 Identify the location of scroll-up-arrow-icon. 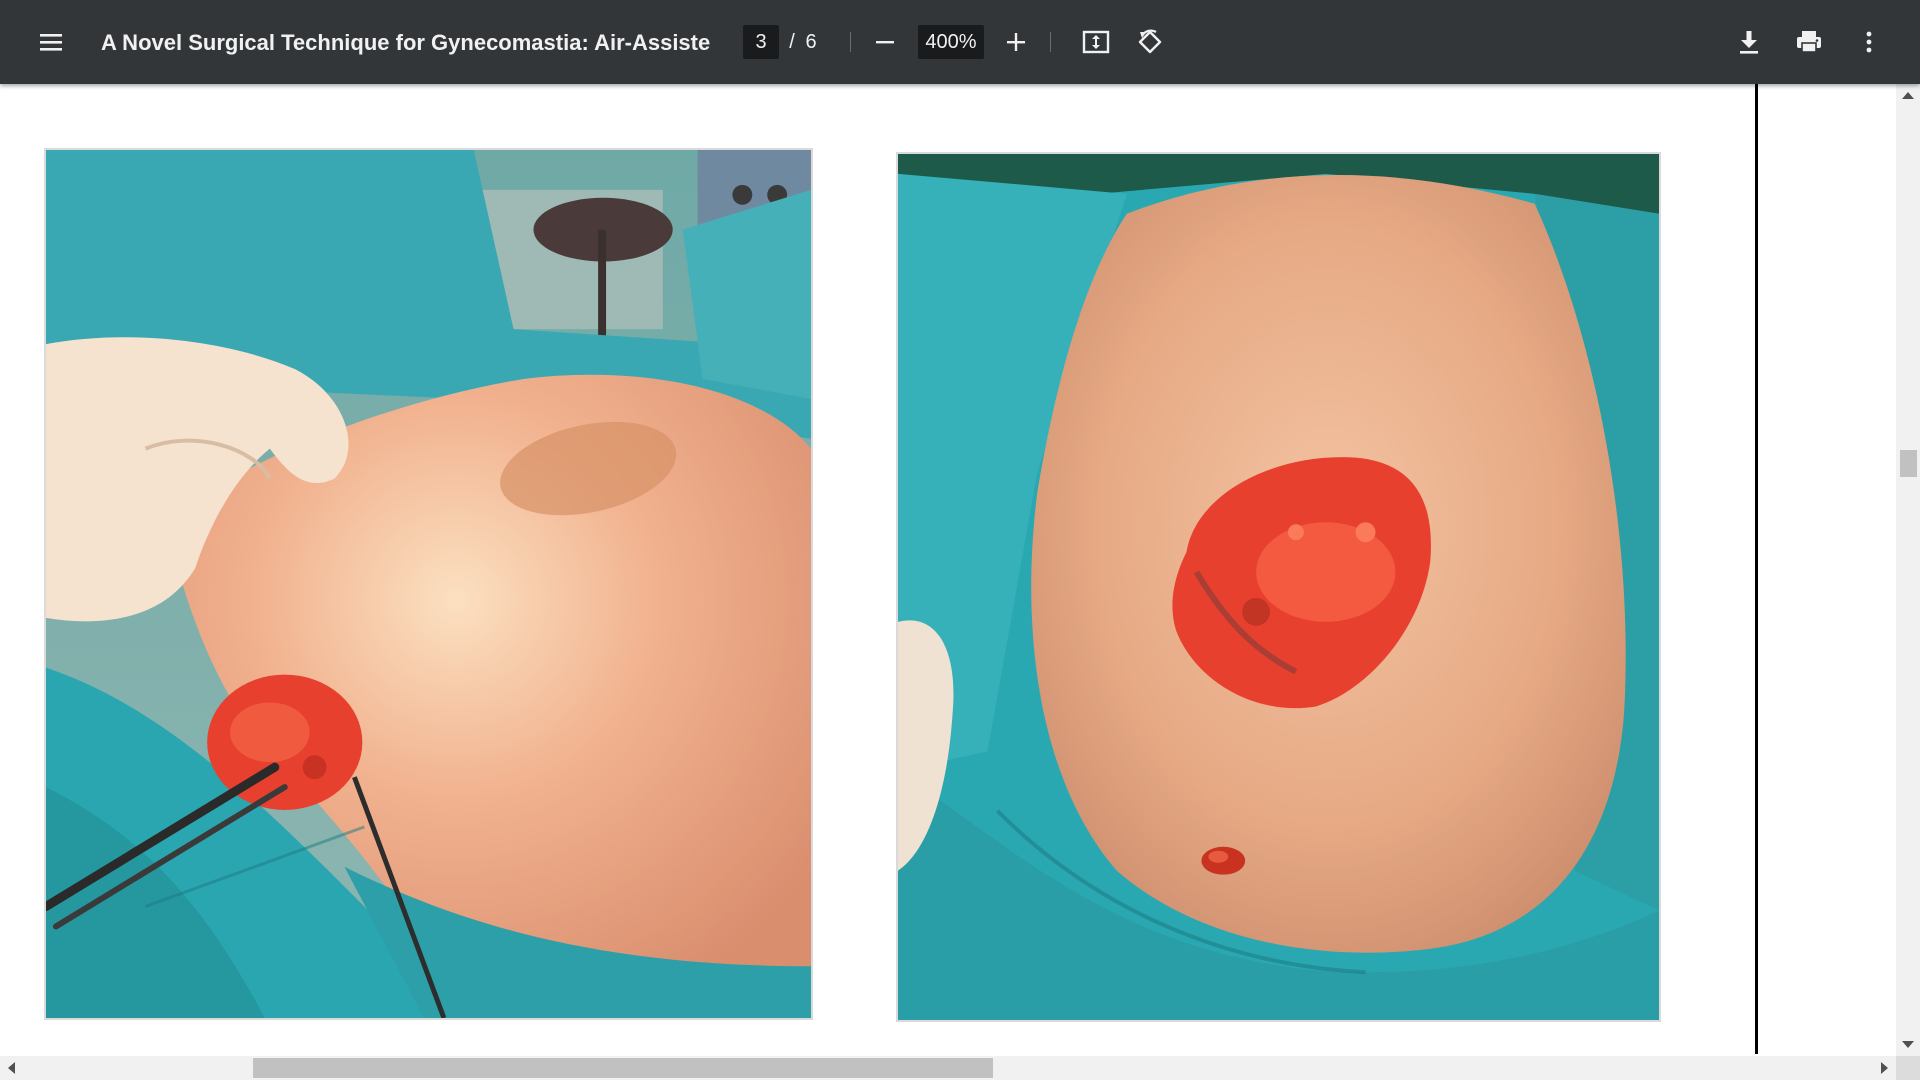
(1908, 95).